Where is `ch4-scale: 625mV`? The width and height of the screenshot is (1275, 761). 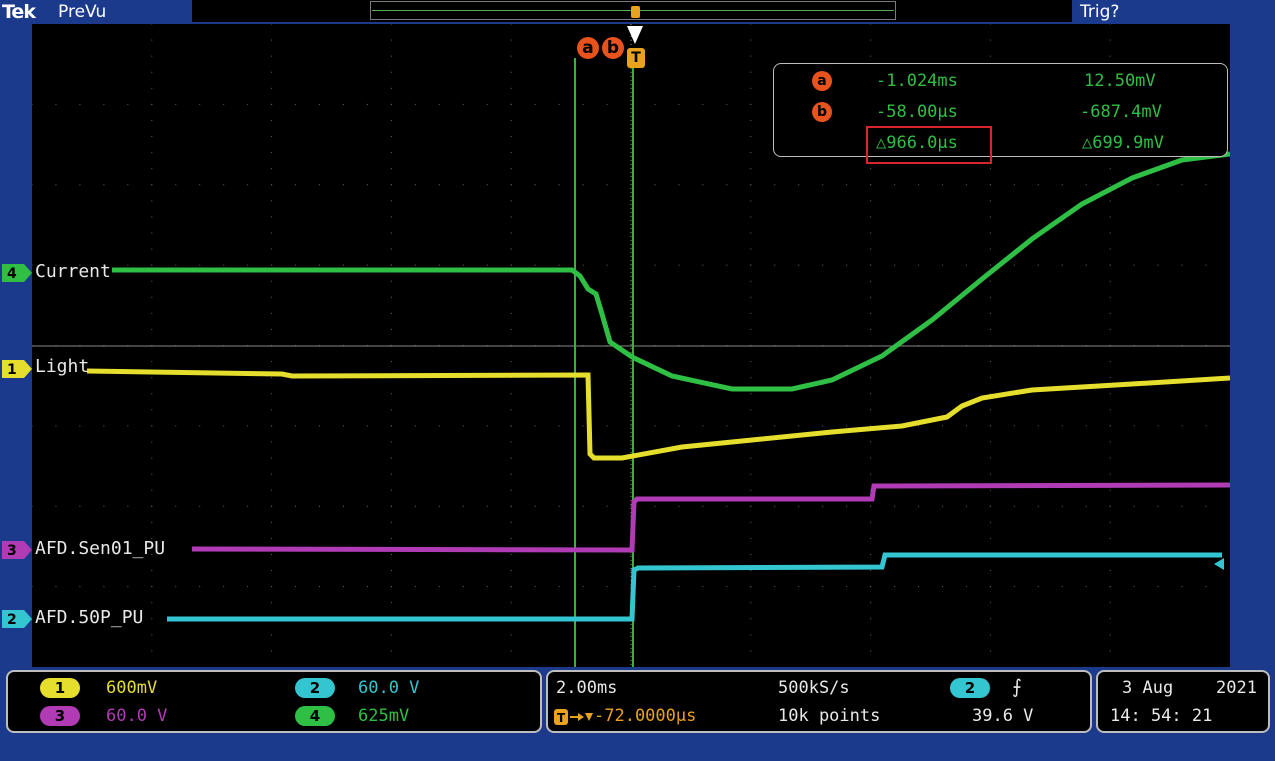
ch4-scale: 625mV is located at coordinates (384, 716).